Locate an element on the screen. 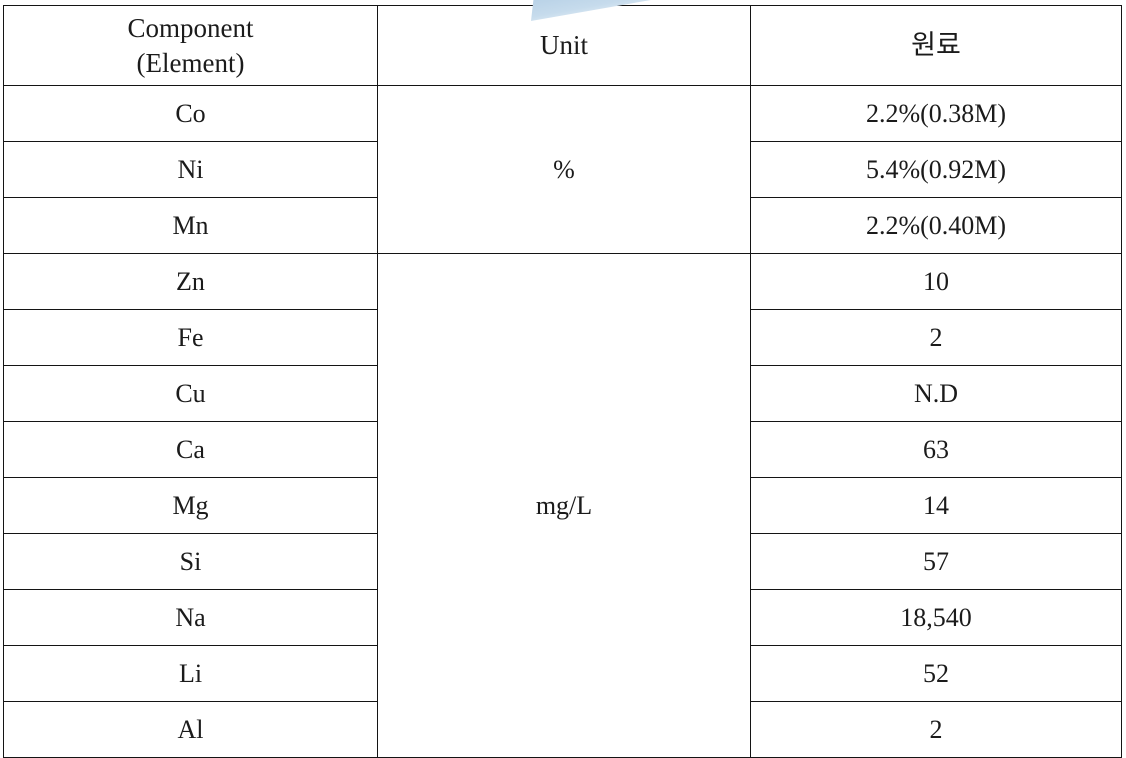 The height and width of the screenshot is (758, 1126). table-header: Component (Element) Unit 원료 is located at coordinates (562, 45).